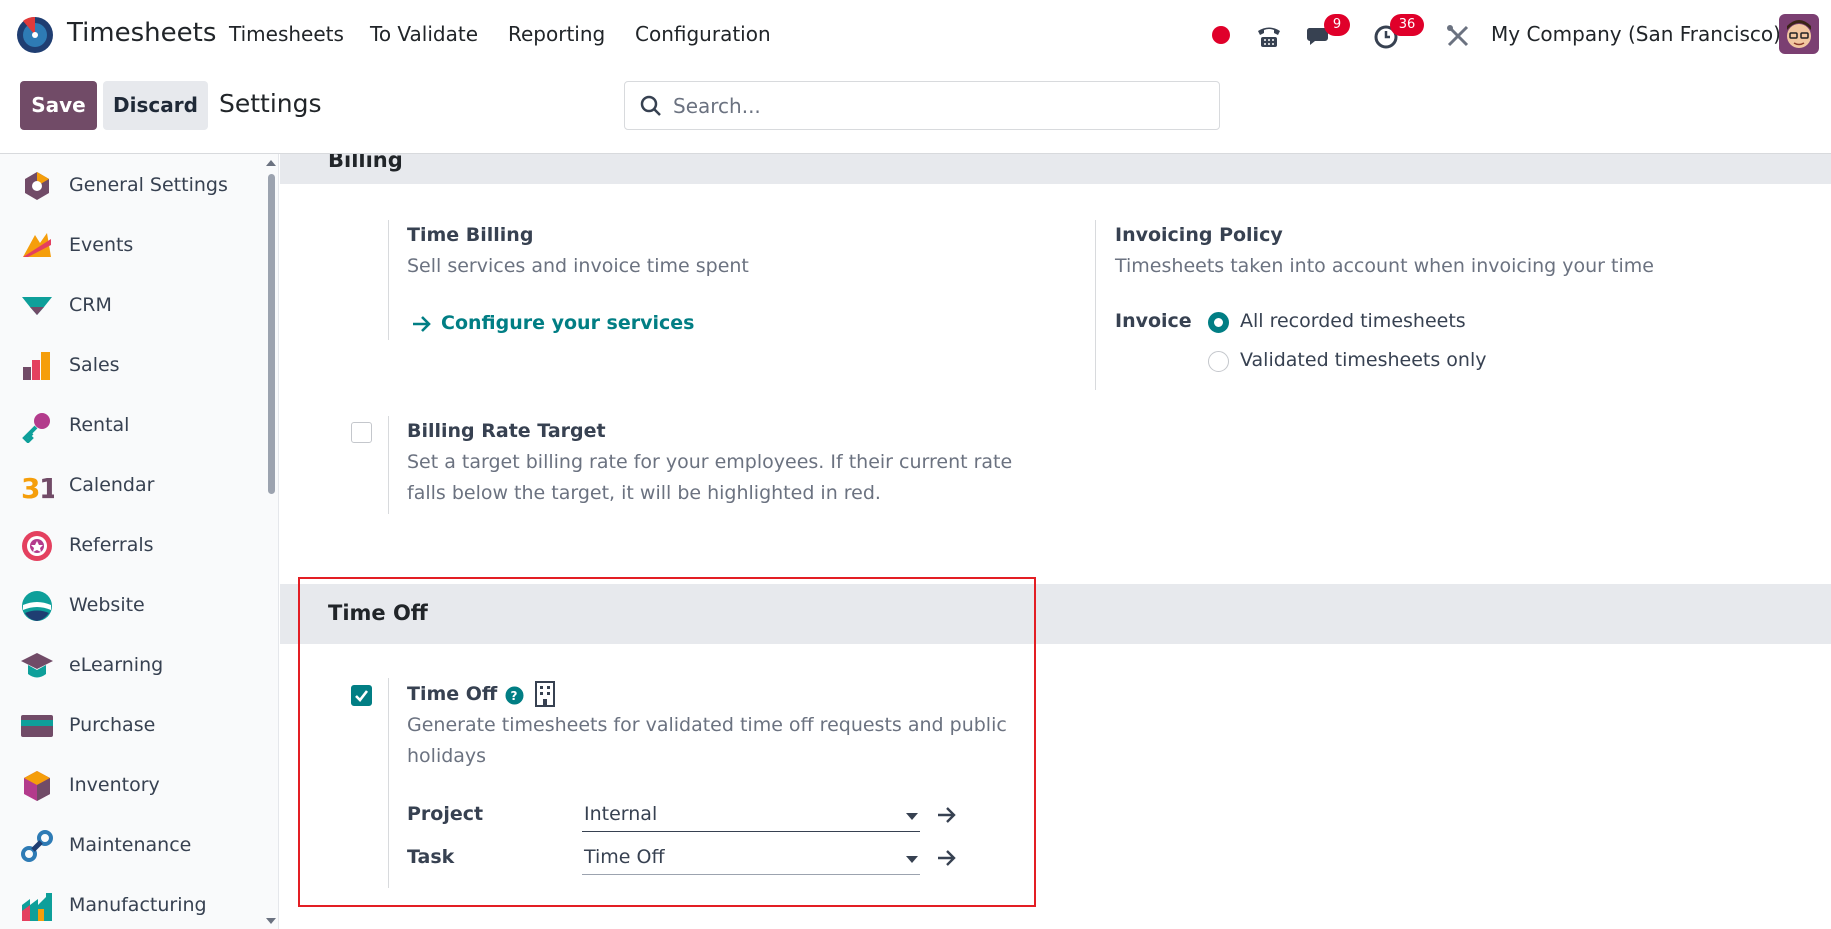  Describe the element at coordinates (556, 34) in the screenshot. I see `menu-reporting: Reporting` at that location.